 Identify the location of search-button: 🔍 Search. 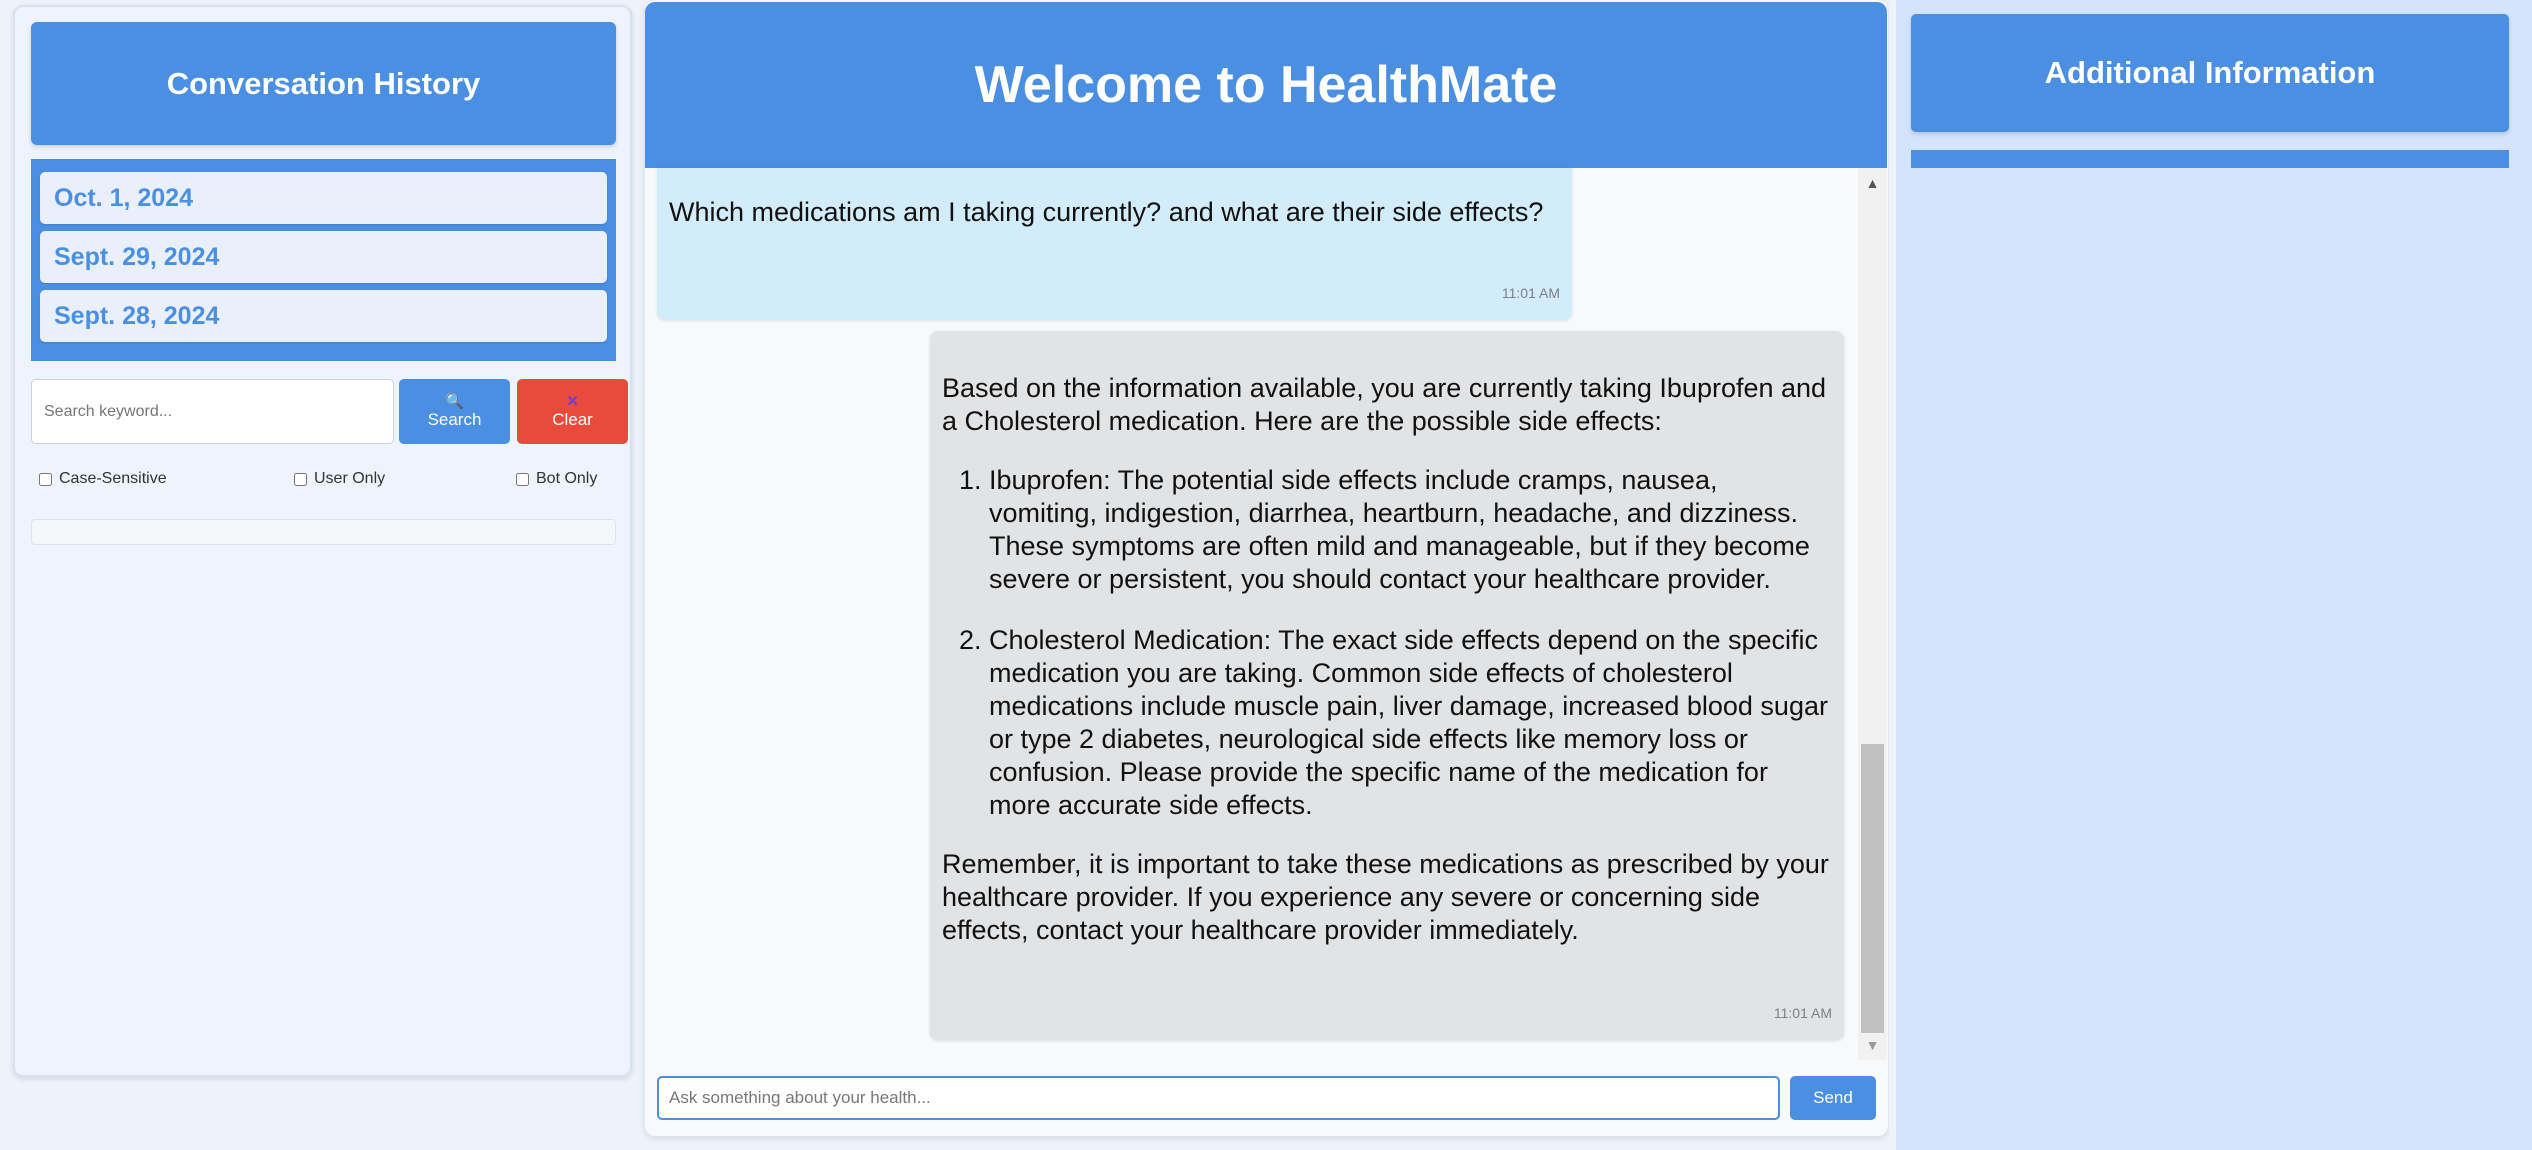
(454, 411).